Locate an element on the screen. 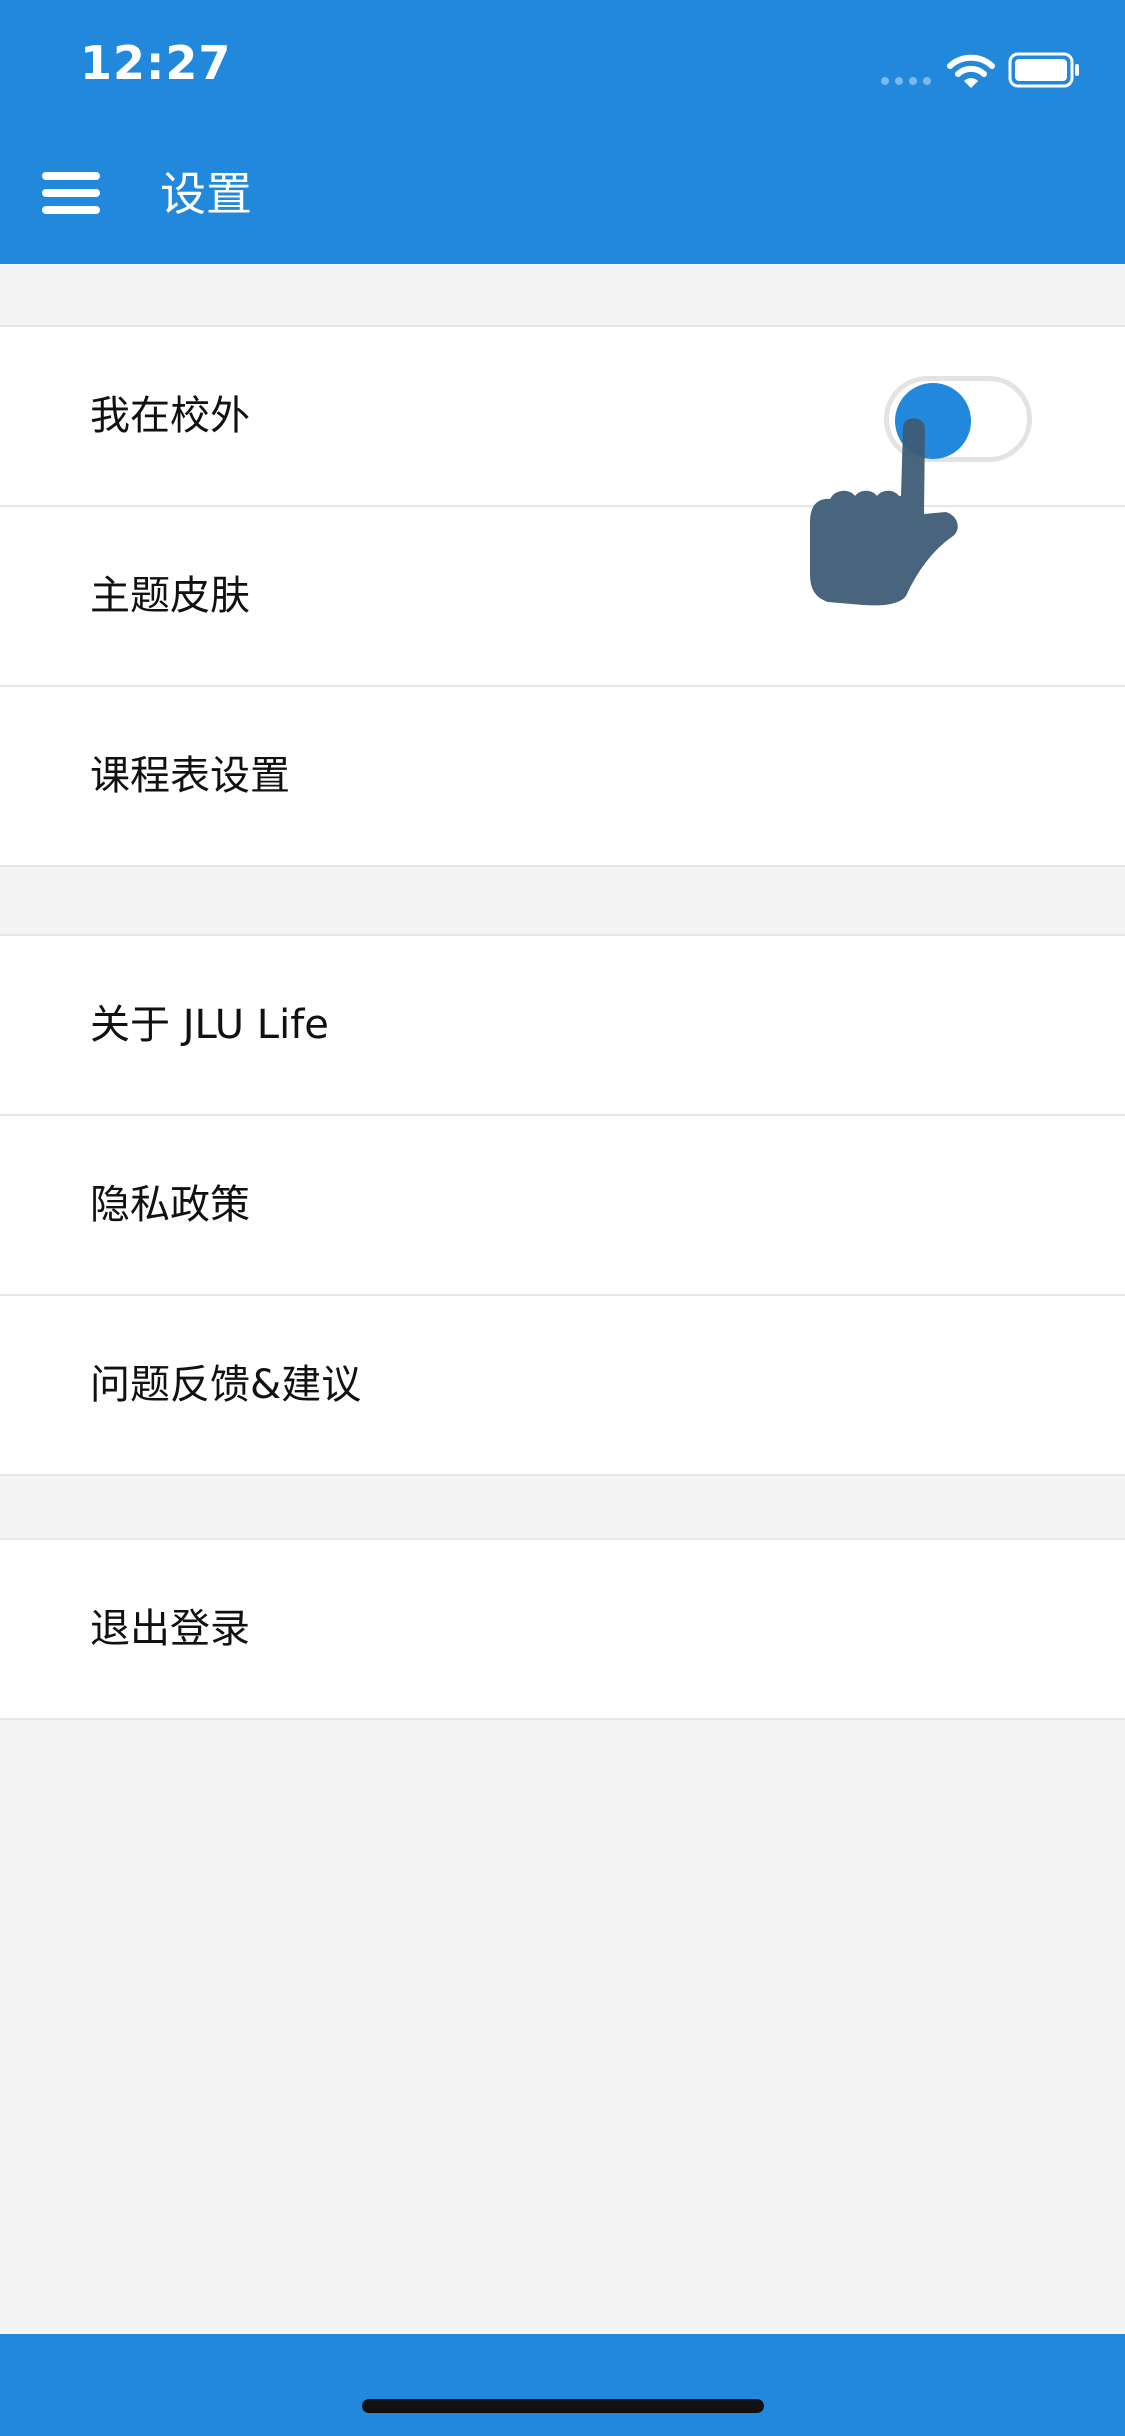 This screenshot has width=1125, height=2436. settings-row-privacy: 隐私政策 is located at coordinates (562, 1206).